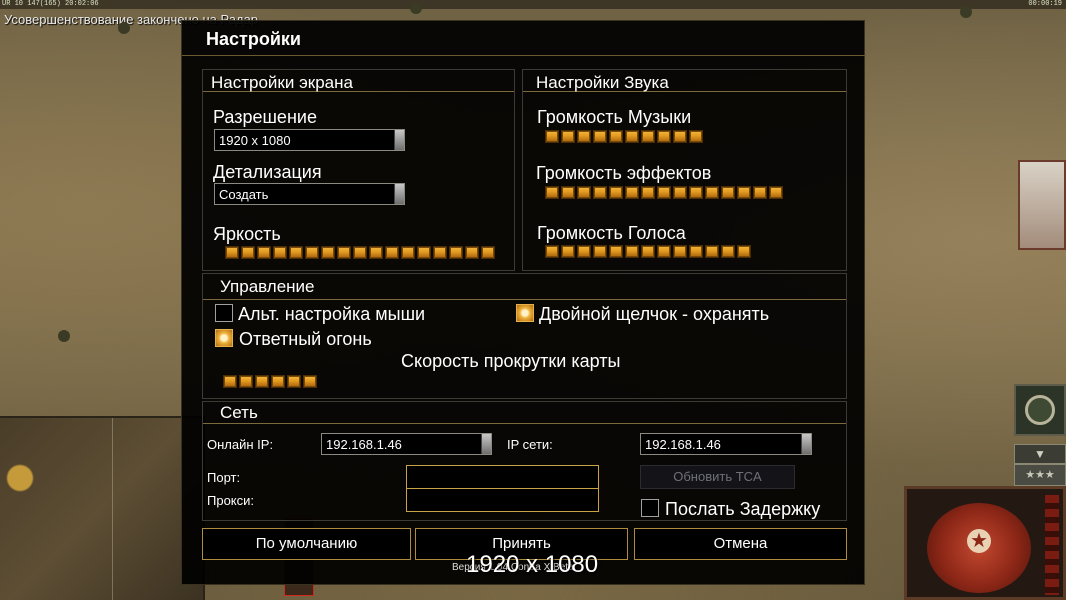 The image size is (1066, 600). What do you see at coordinates (224, 338) in the screenshot?
I see `retaliation-checkbox` at bounding box center [224, 338].